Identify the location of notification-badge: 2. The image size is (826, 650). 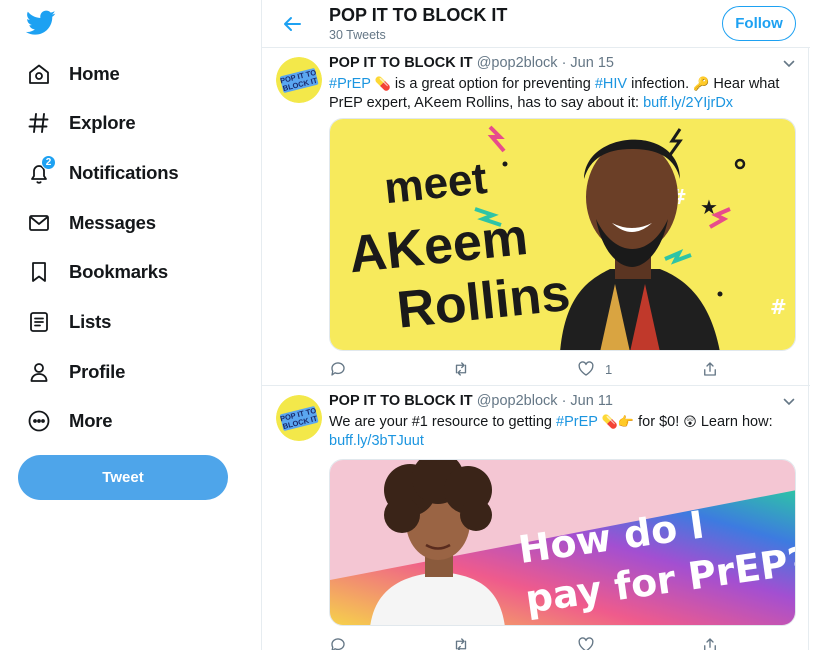
(48, 162).